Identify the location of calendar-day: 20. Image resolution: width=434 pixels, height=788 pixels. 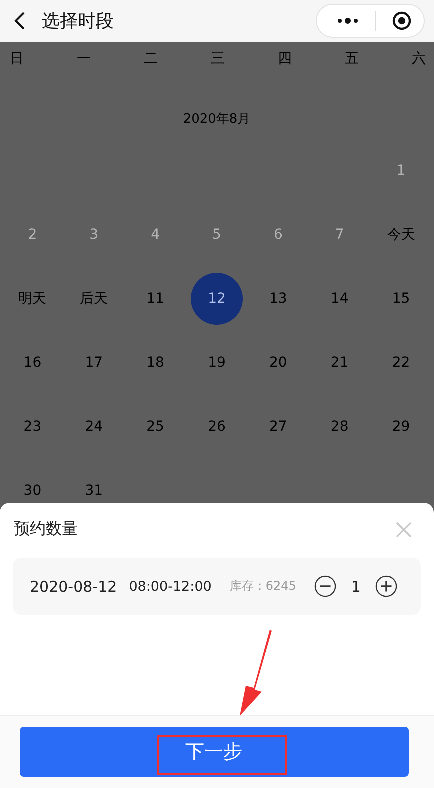
(278, 363).